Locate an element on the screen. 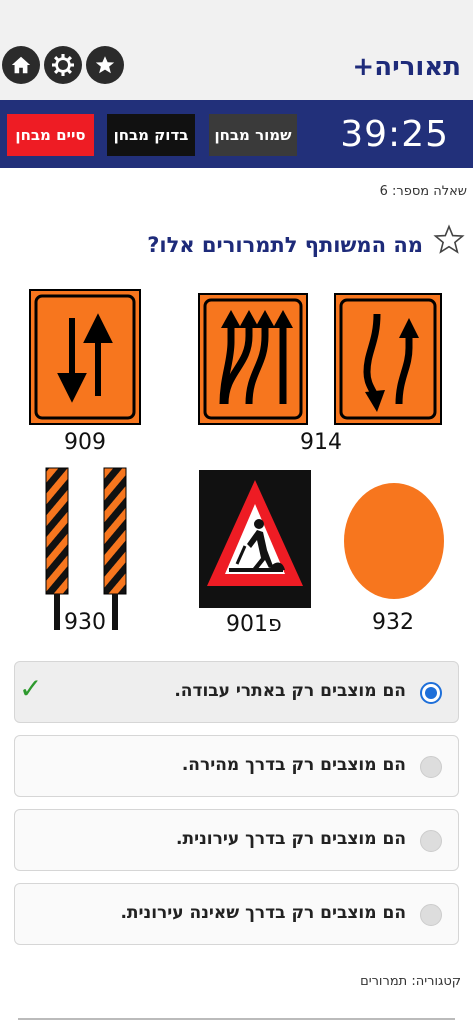 This screenshot has width=473, height=1024. settings-button is located at coordinates (63, 65).